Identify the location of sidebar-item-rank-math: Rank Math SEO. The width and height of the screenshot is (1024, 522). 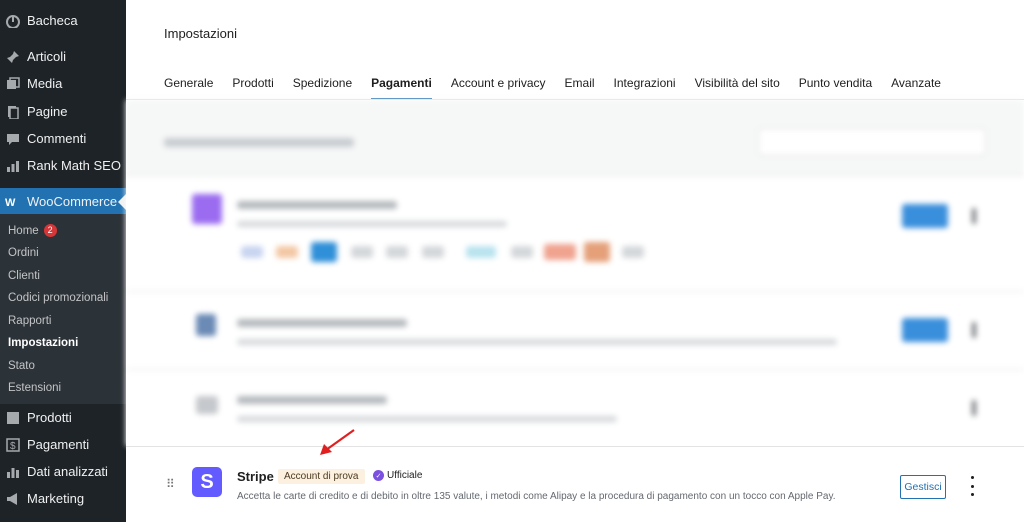
(63, 165).